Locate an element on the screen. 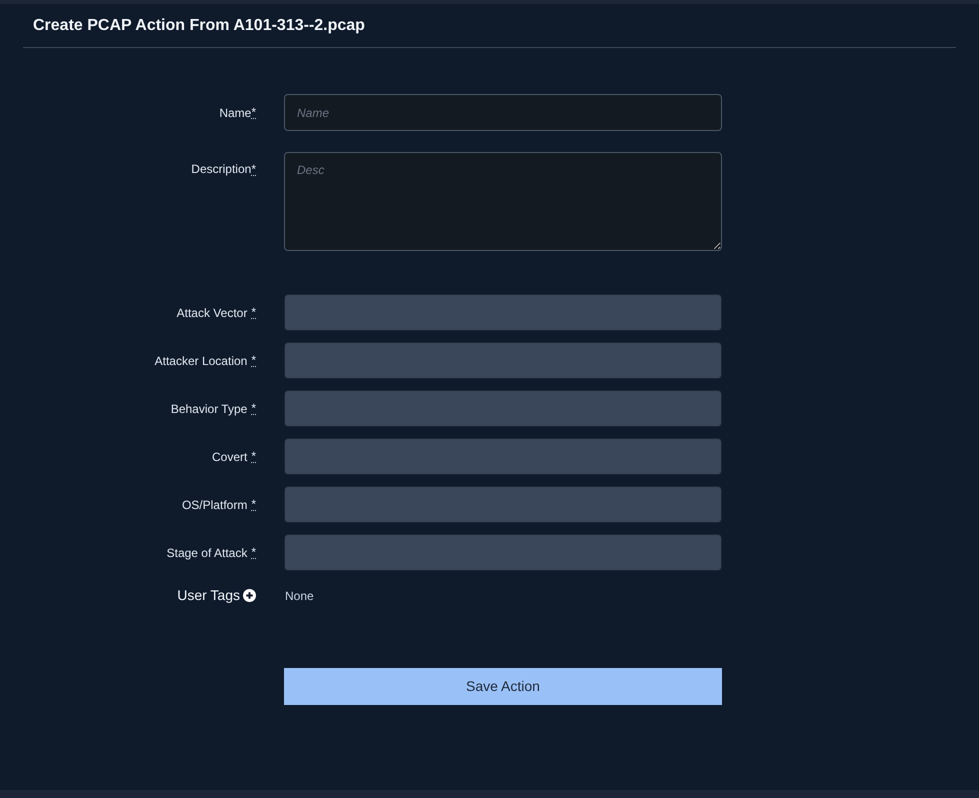 The image size is (979, 798). description-field: Desc is located at coordinates (503, 201).